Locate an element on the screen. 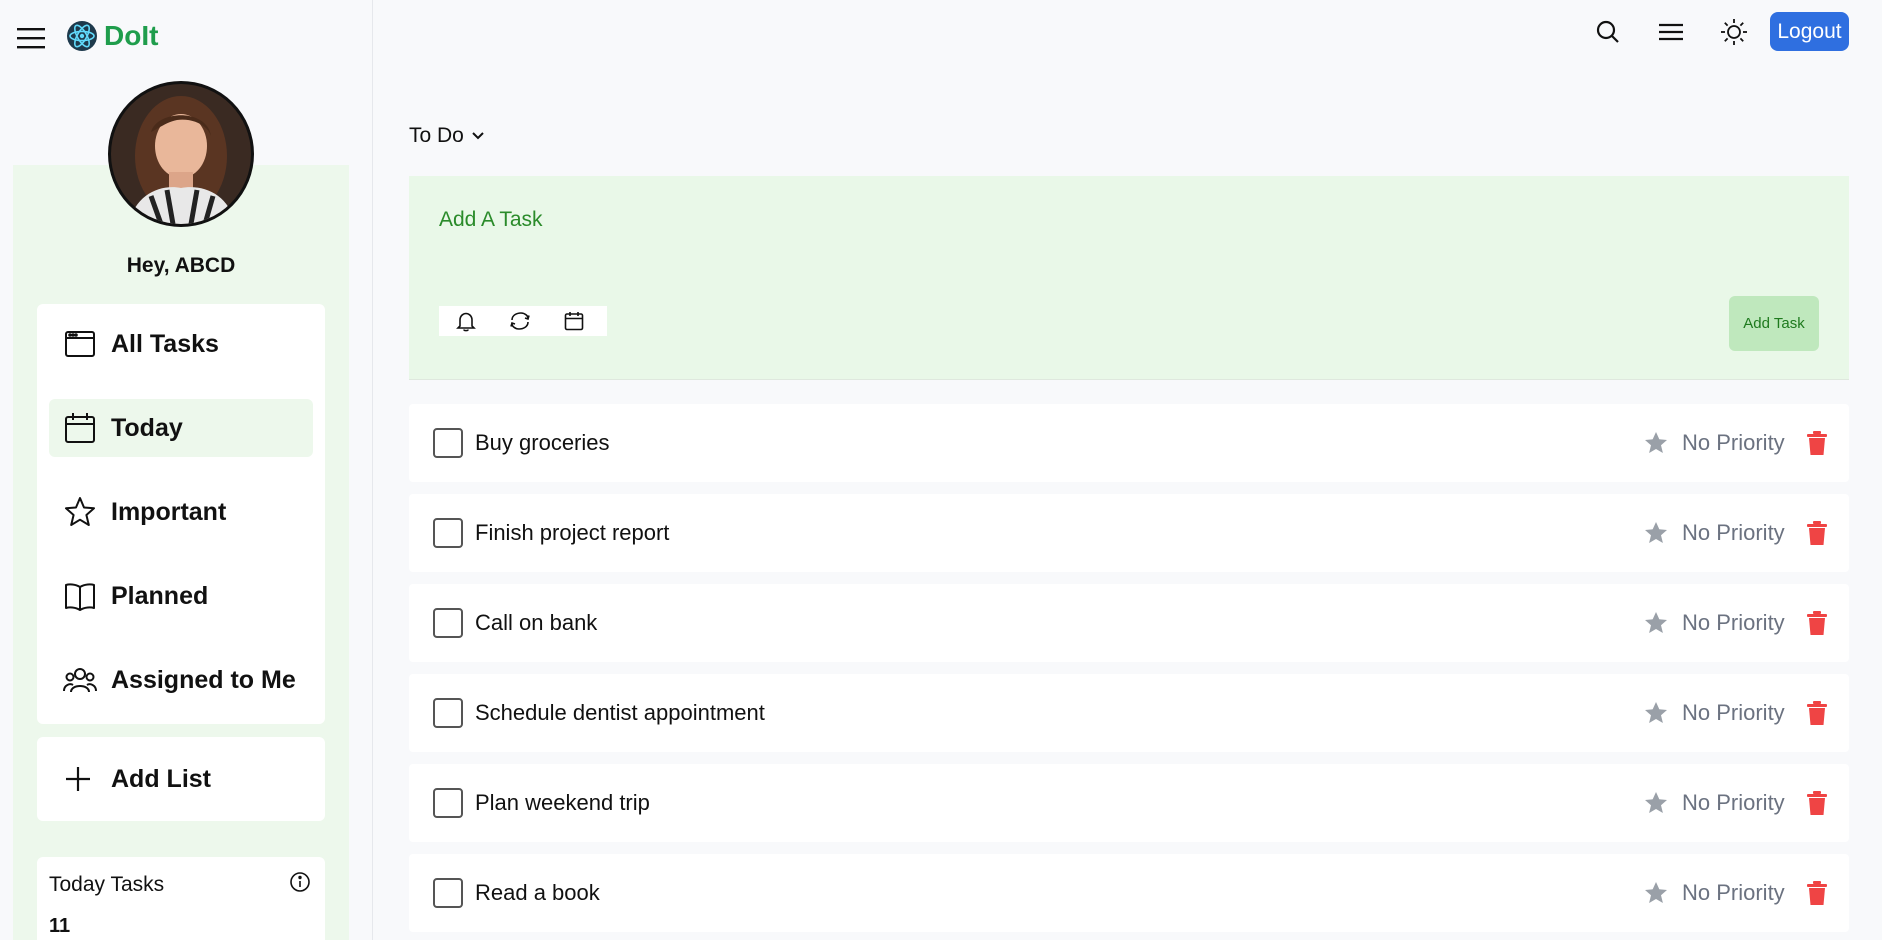 The image size is (1882, 940). people-icon is located at coordinates (80, 680).